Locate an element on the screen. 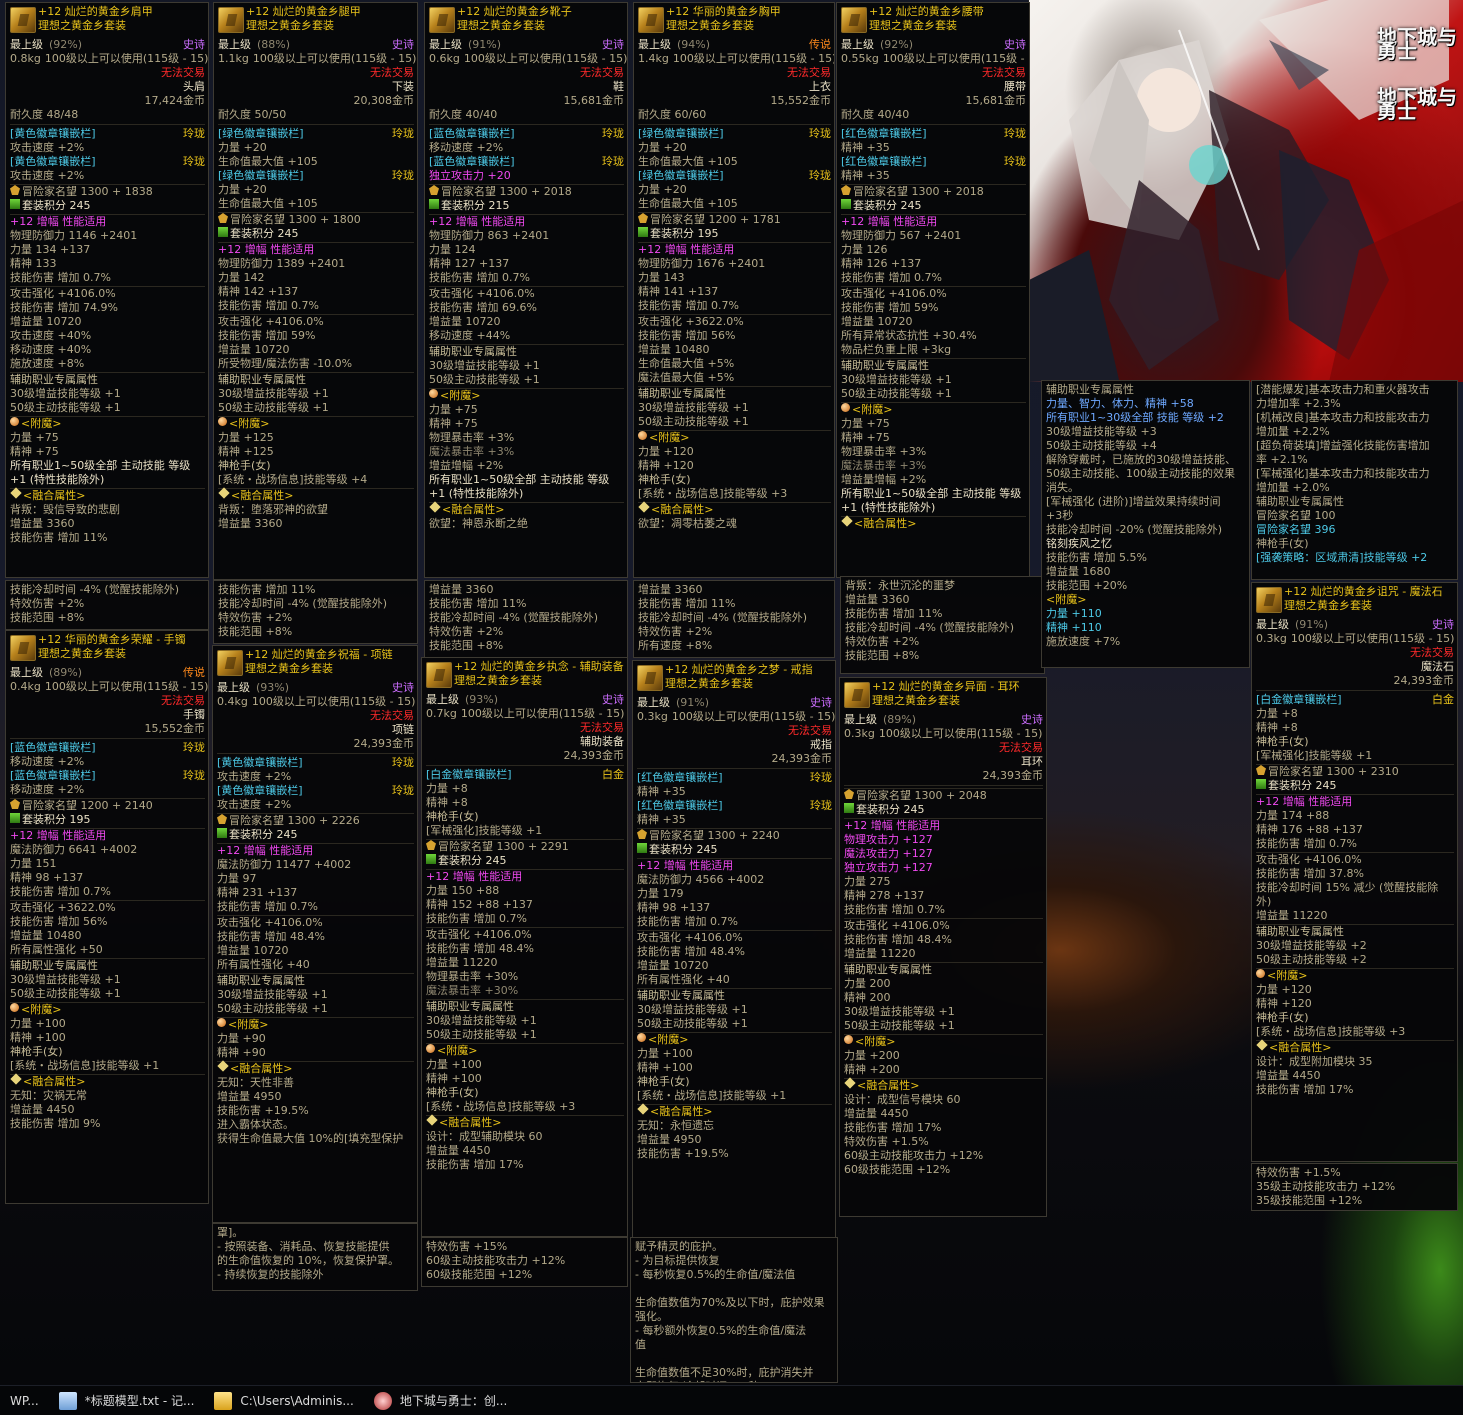 The height and width of the screenshot is (1415, 1463). tooltip-line: 特效伤害 +2% is located at coordinates (255, 617).